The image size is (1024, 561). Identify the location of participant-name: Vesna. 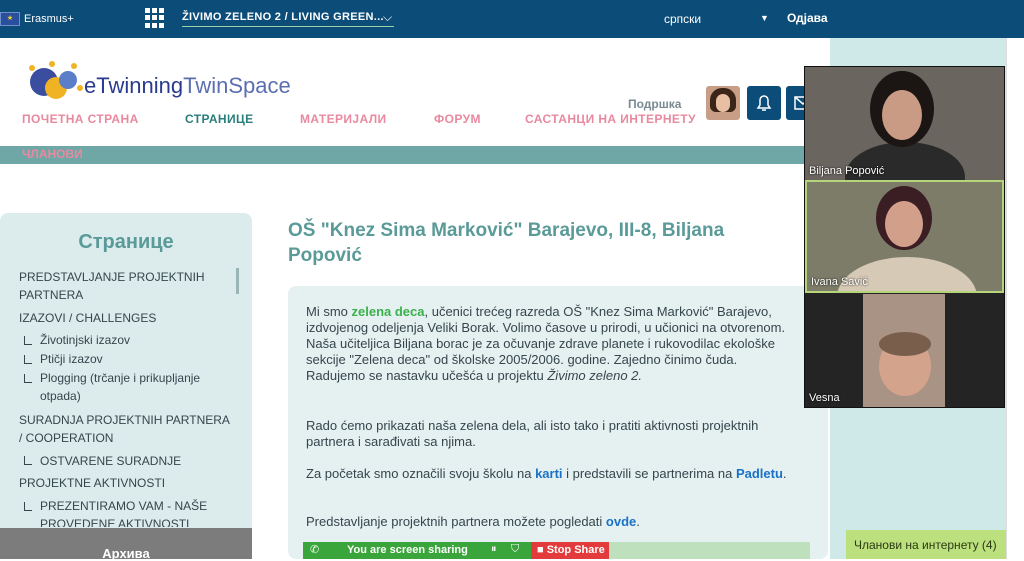
(824, 398).